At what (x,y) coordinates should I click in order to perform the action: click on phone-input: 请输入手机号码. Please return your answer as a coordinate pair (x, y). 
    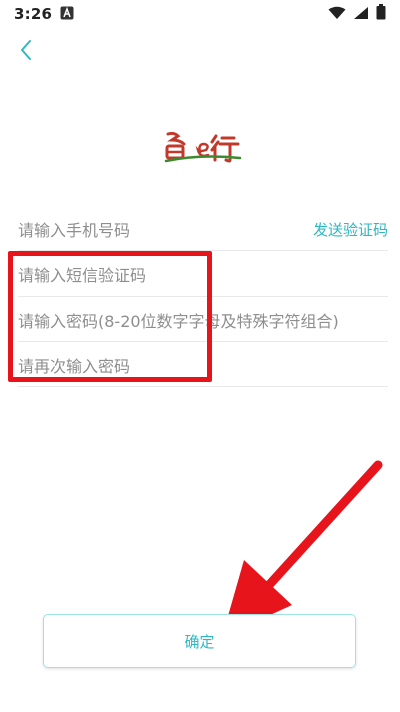
    Looking at the image, I should click on (74, 229).